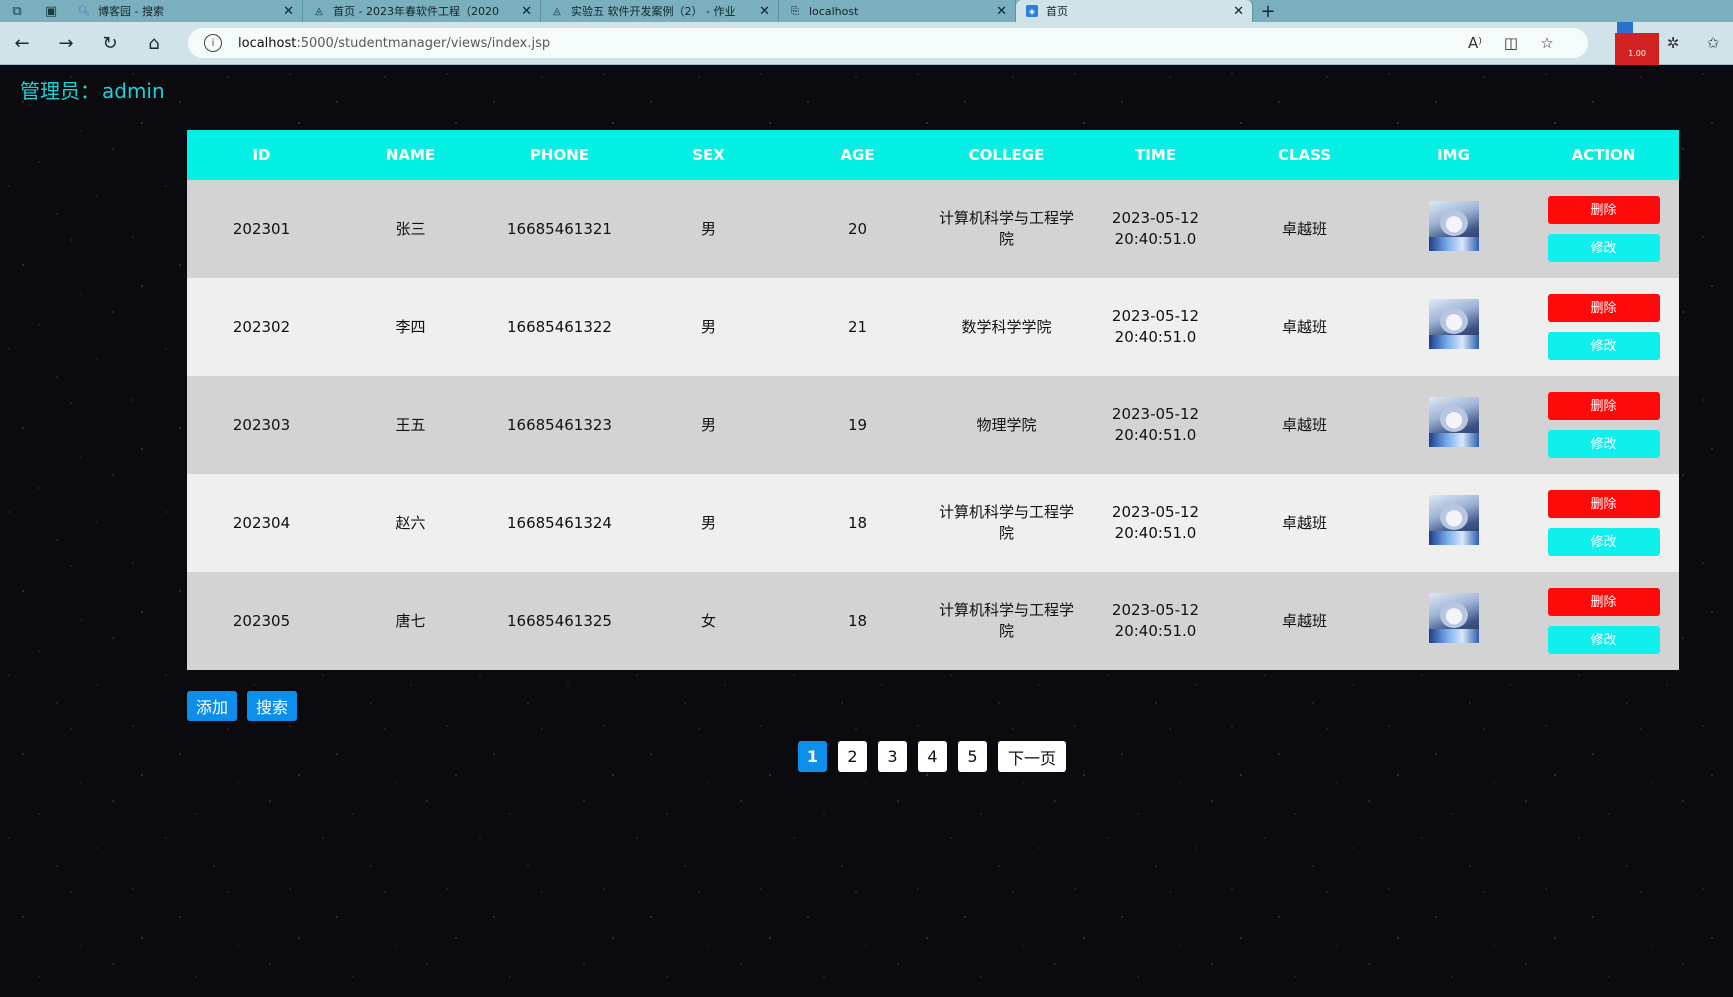 The width and height of the screenshot is (1733, 997). I want to click on read-aloud-icon: A⁾, so click(1475, 43).